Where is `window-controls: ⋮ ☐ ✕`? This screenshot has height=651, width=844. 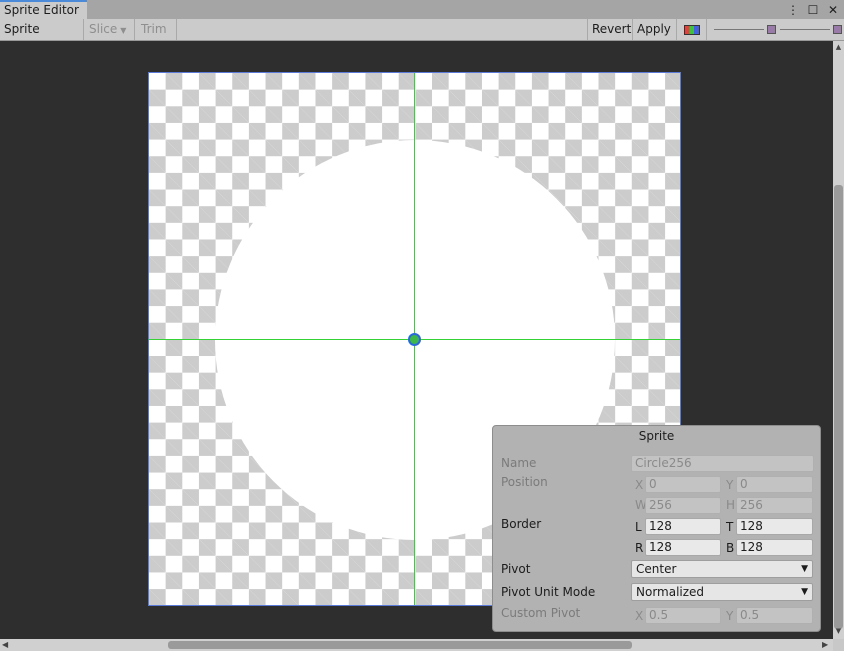
window-controls: ⋮ ☐ ✕ is located at coordinates (813, 9).